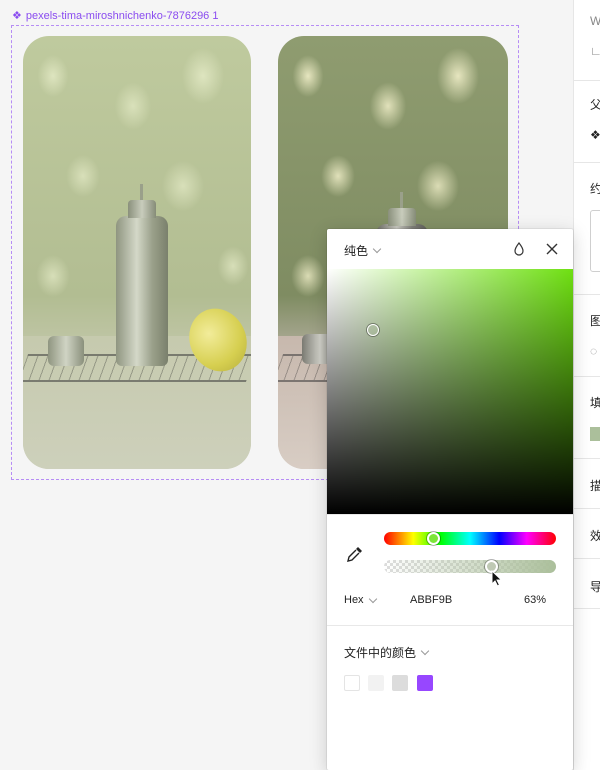  I want to click on panel-width-label: W, so click(587, 21).